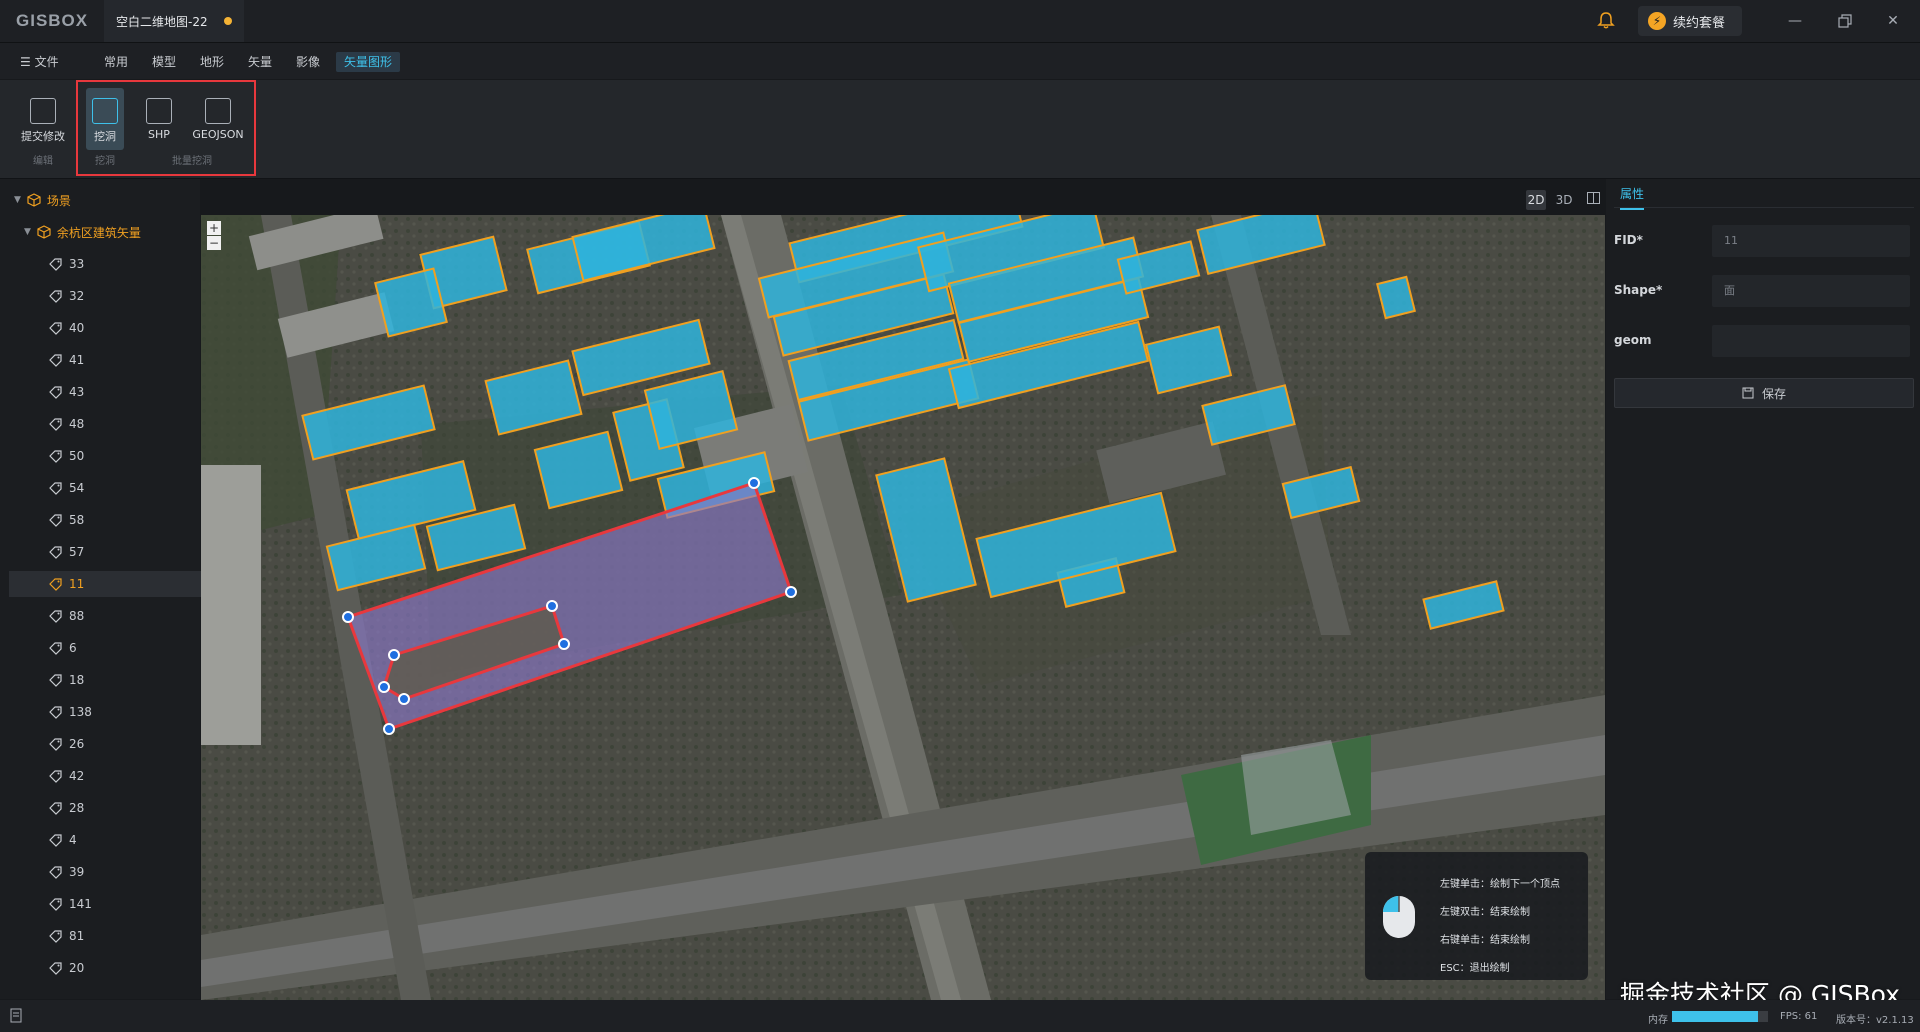  What do you see at coordinates (1606, 20) in the screenshot?
I see `bell-icon` at bounding box center [1606, 20].